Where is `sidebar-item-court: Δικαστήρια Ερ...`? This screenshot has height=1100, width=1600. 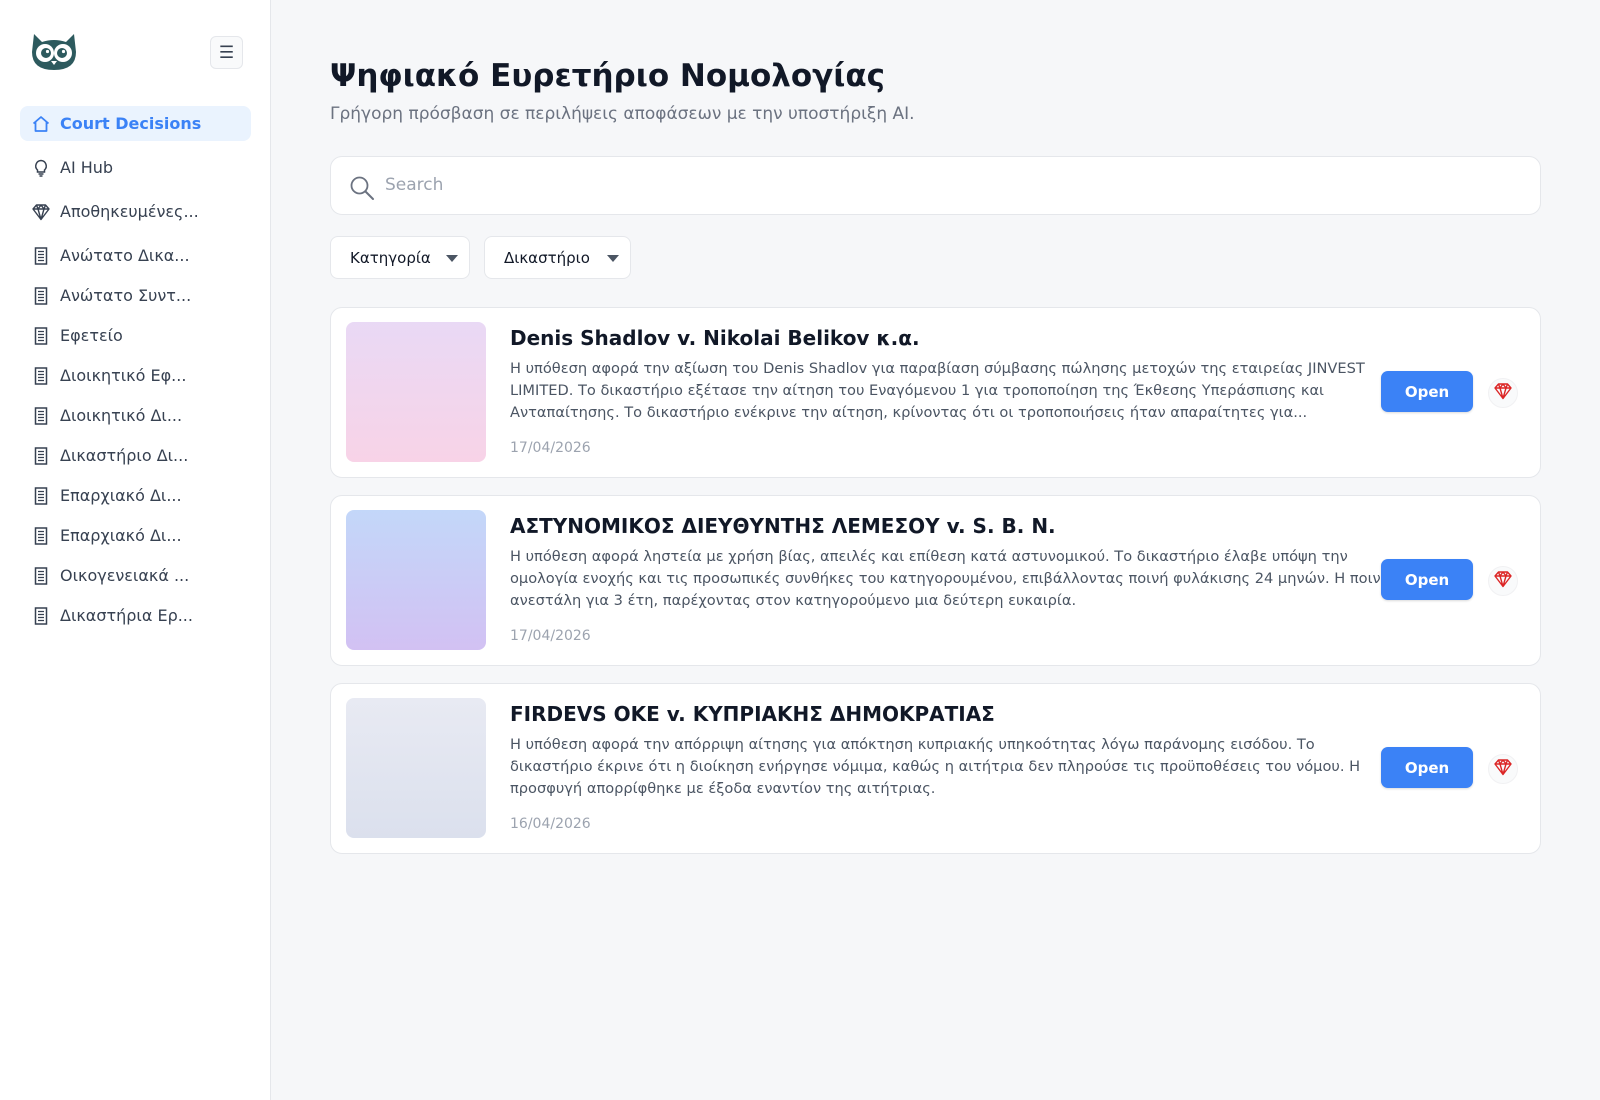 sidebar-item-court: Δικαστήρια Ερ... is located at coordinates (135, 615).